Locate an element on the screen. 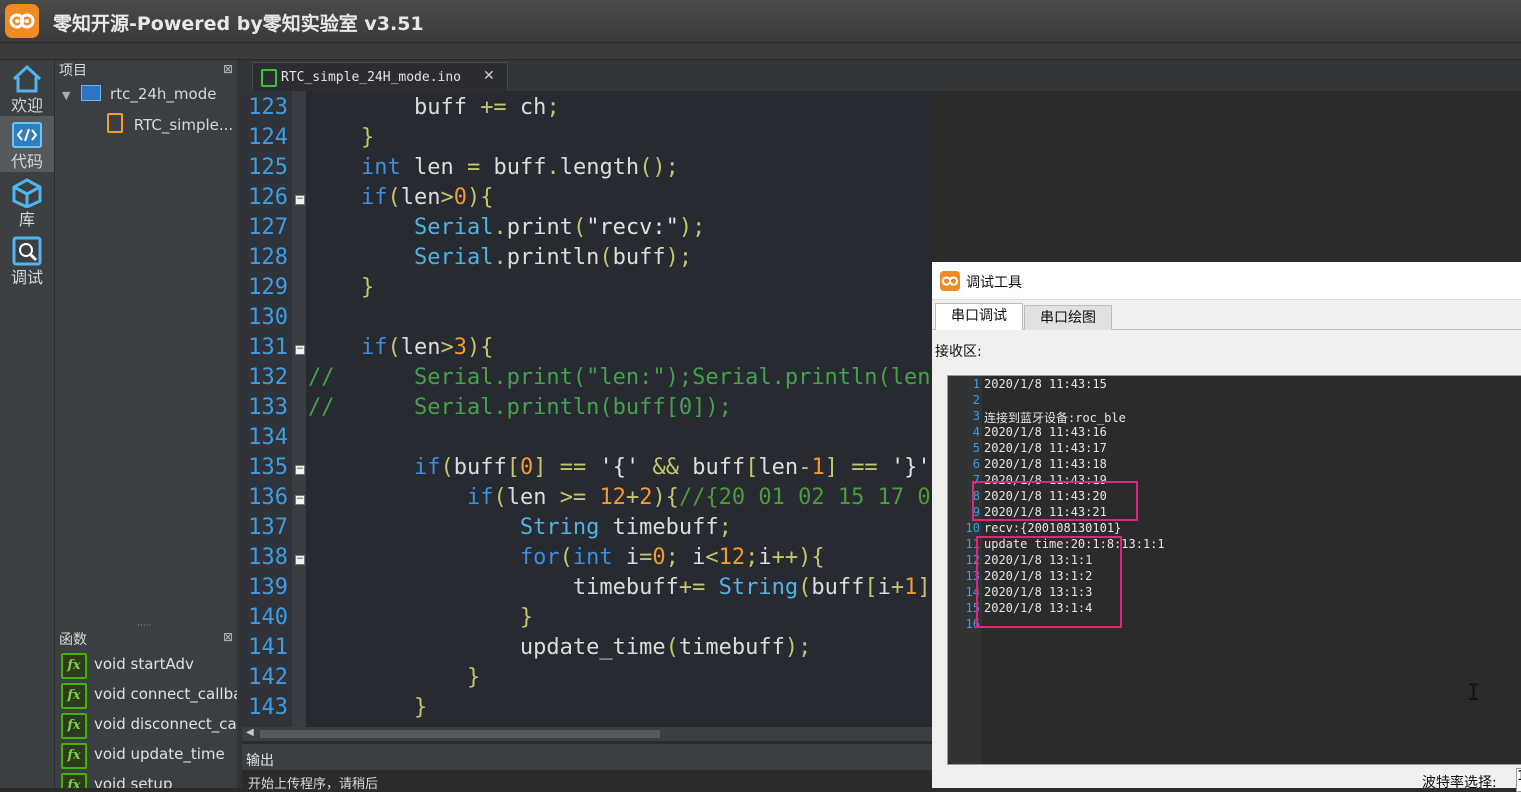 This screenshot has height=792, width=1521. baud-rate-select: 1 is located at coordinates (1518, 780).